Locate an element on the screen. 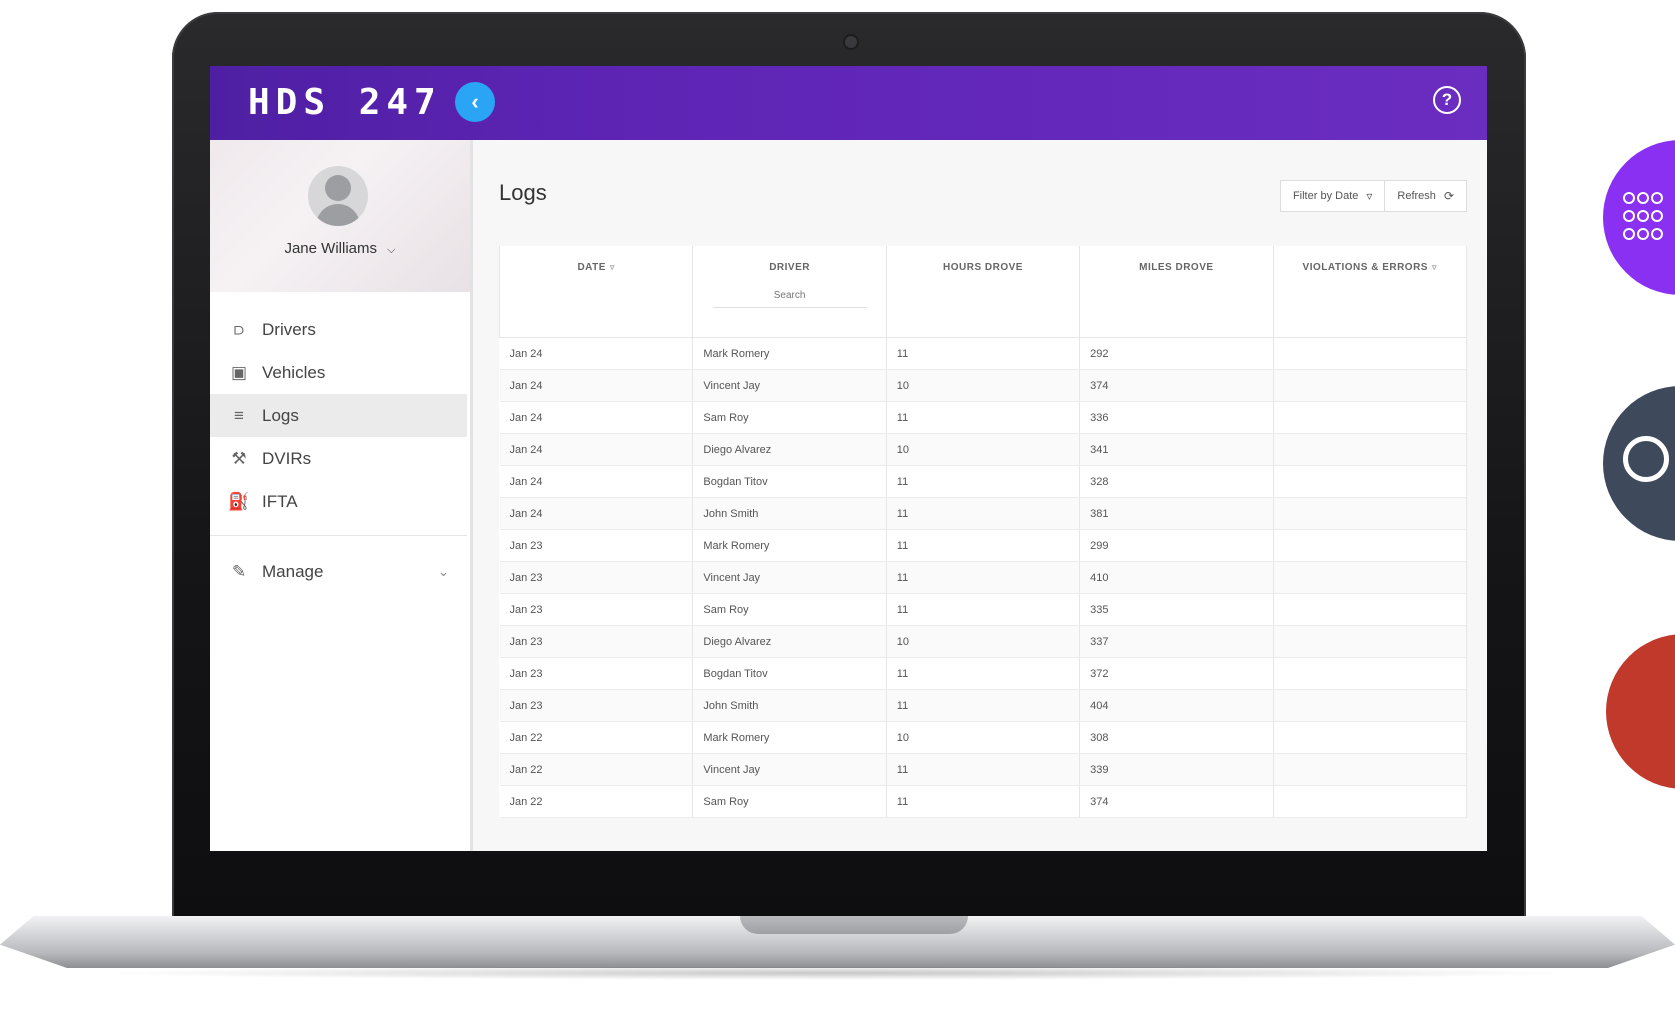 The width and height of the screenshot is (1675, 1012). table-row: Jan 22 Mark Romery 10 308 is located at coordinates (983, 737).